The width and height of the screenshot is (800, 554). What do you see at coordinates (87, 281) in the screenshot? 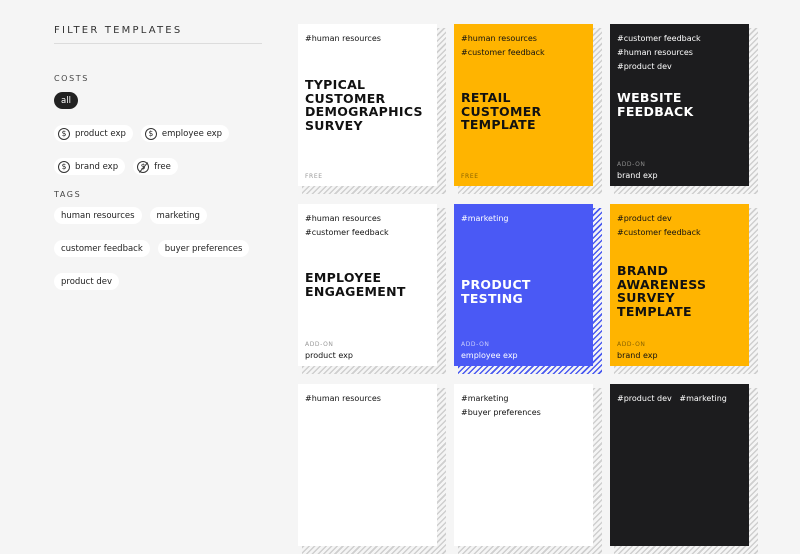
I see `tag-filter-product-dev: product dev` at bounding box center [87, 281].